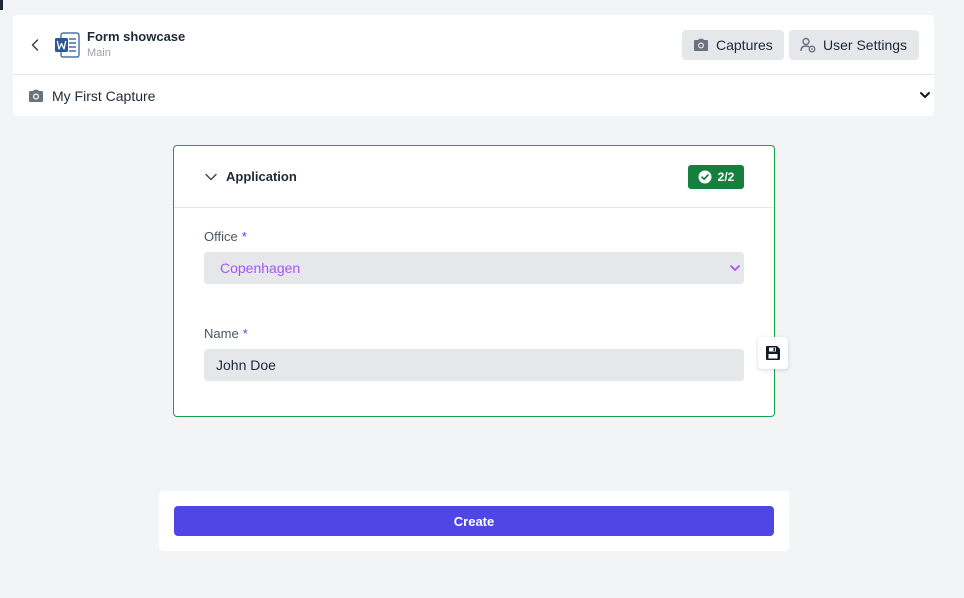 The width and height of the screenshot is (964, 598). What do you see at coordinates (99, 53) in the screenshot?
I see `app-subtitle: Main` at bounding box center [99, 53].